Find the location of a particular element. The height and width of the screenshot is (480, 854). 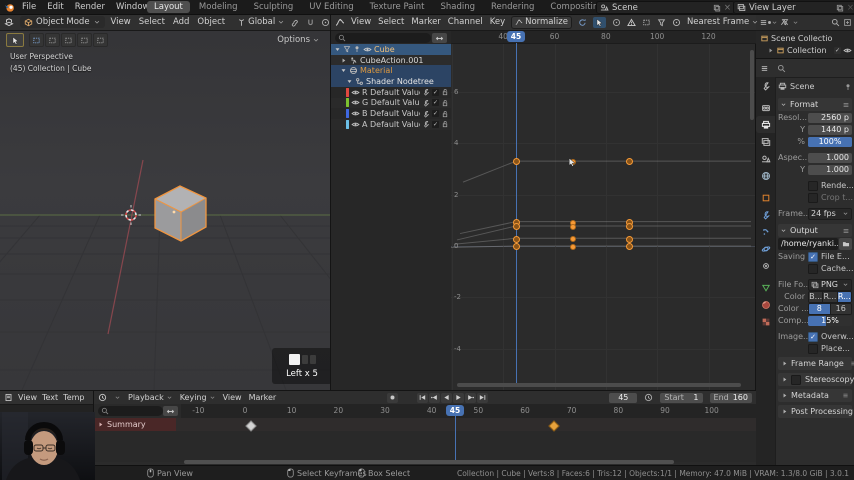

channel-cubeaction-001: CubeAction.001 is located at coordinates (391, 60).